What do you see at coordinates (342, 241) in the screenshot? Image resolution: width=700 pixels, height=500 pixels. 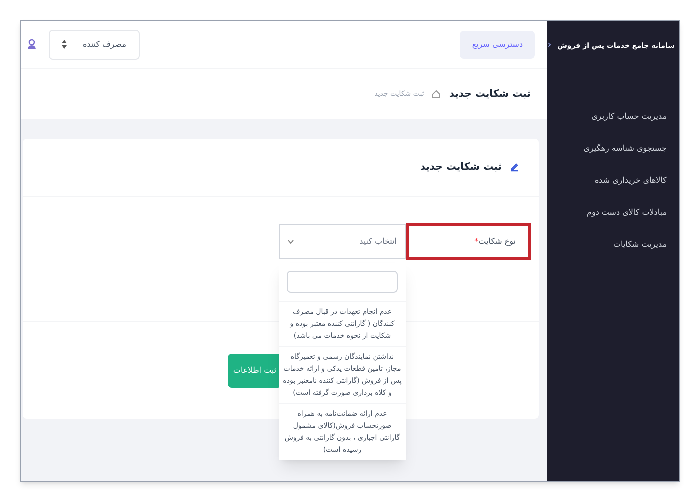 I see `complaint-type-select: انتخاب کنید` at bounding box center [342, 241].